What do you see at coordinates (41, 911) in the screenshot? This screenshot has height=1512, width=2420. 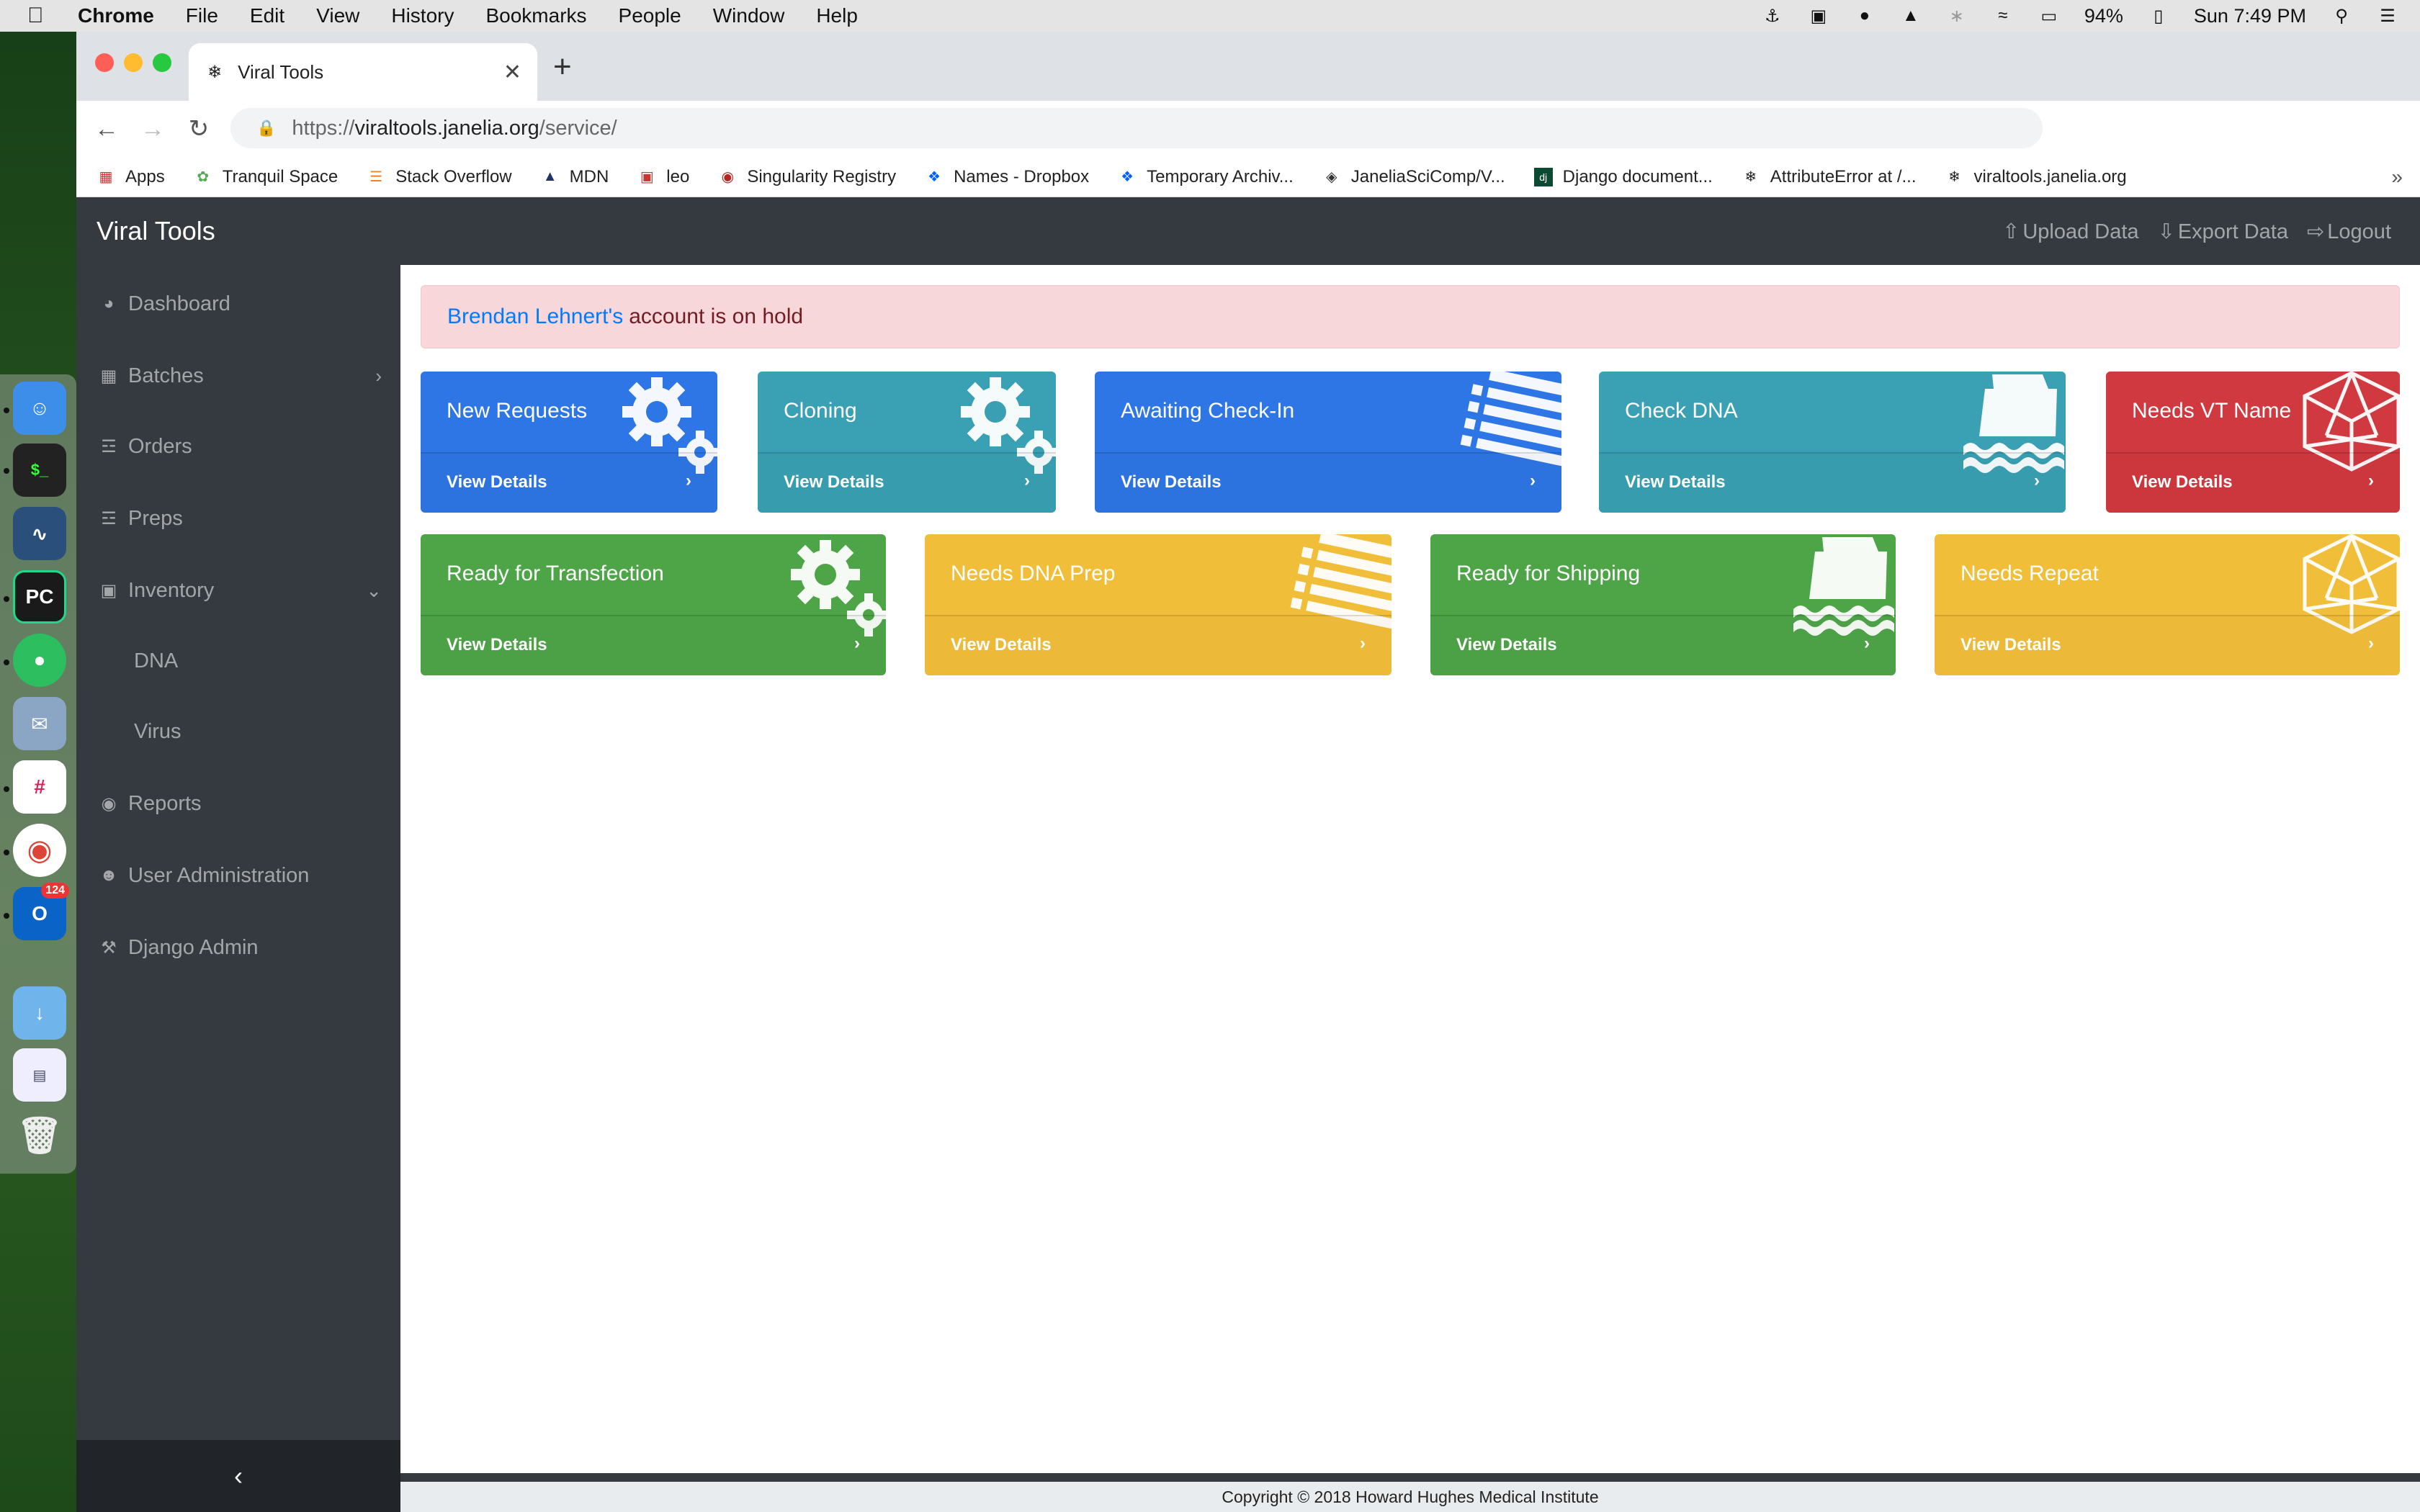 I see `outlook-icon: O 124` at bounding box center [41, 911].